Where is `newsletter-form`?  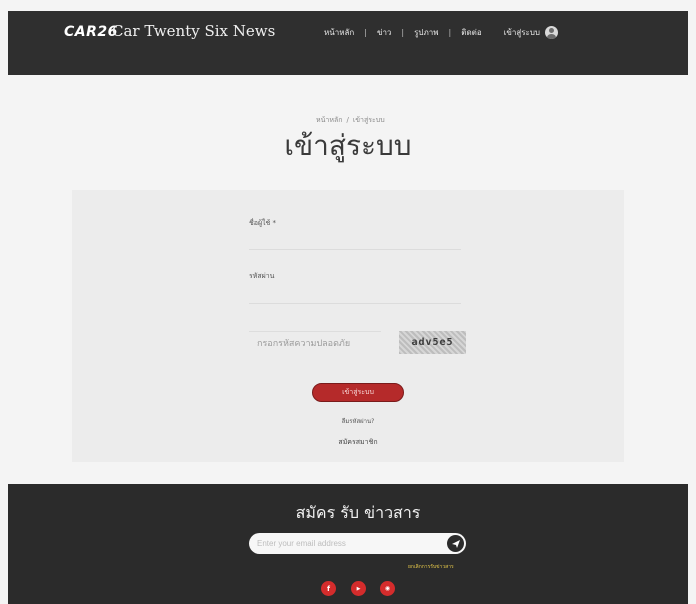 newsletter-form is located at coordinates (357, 543).